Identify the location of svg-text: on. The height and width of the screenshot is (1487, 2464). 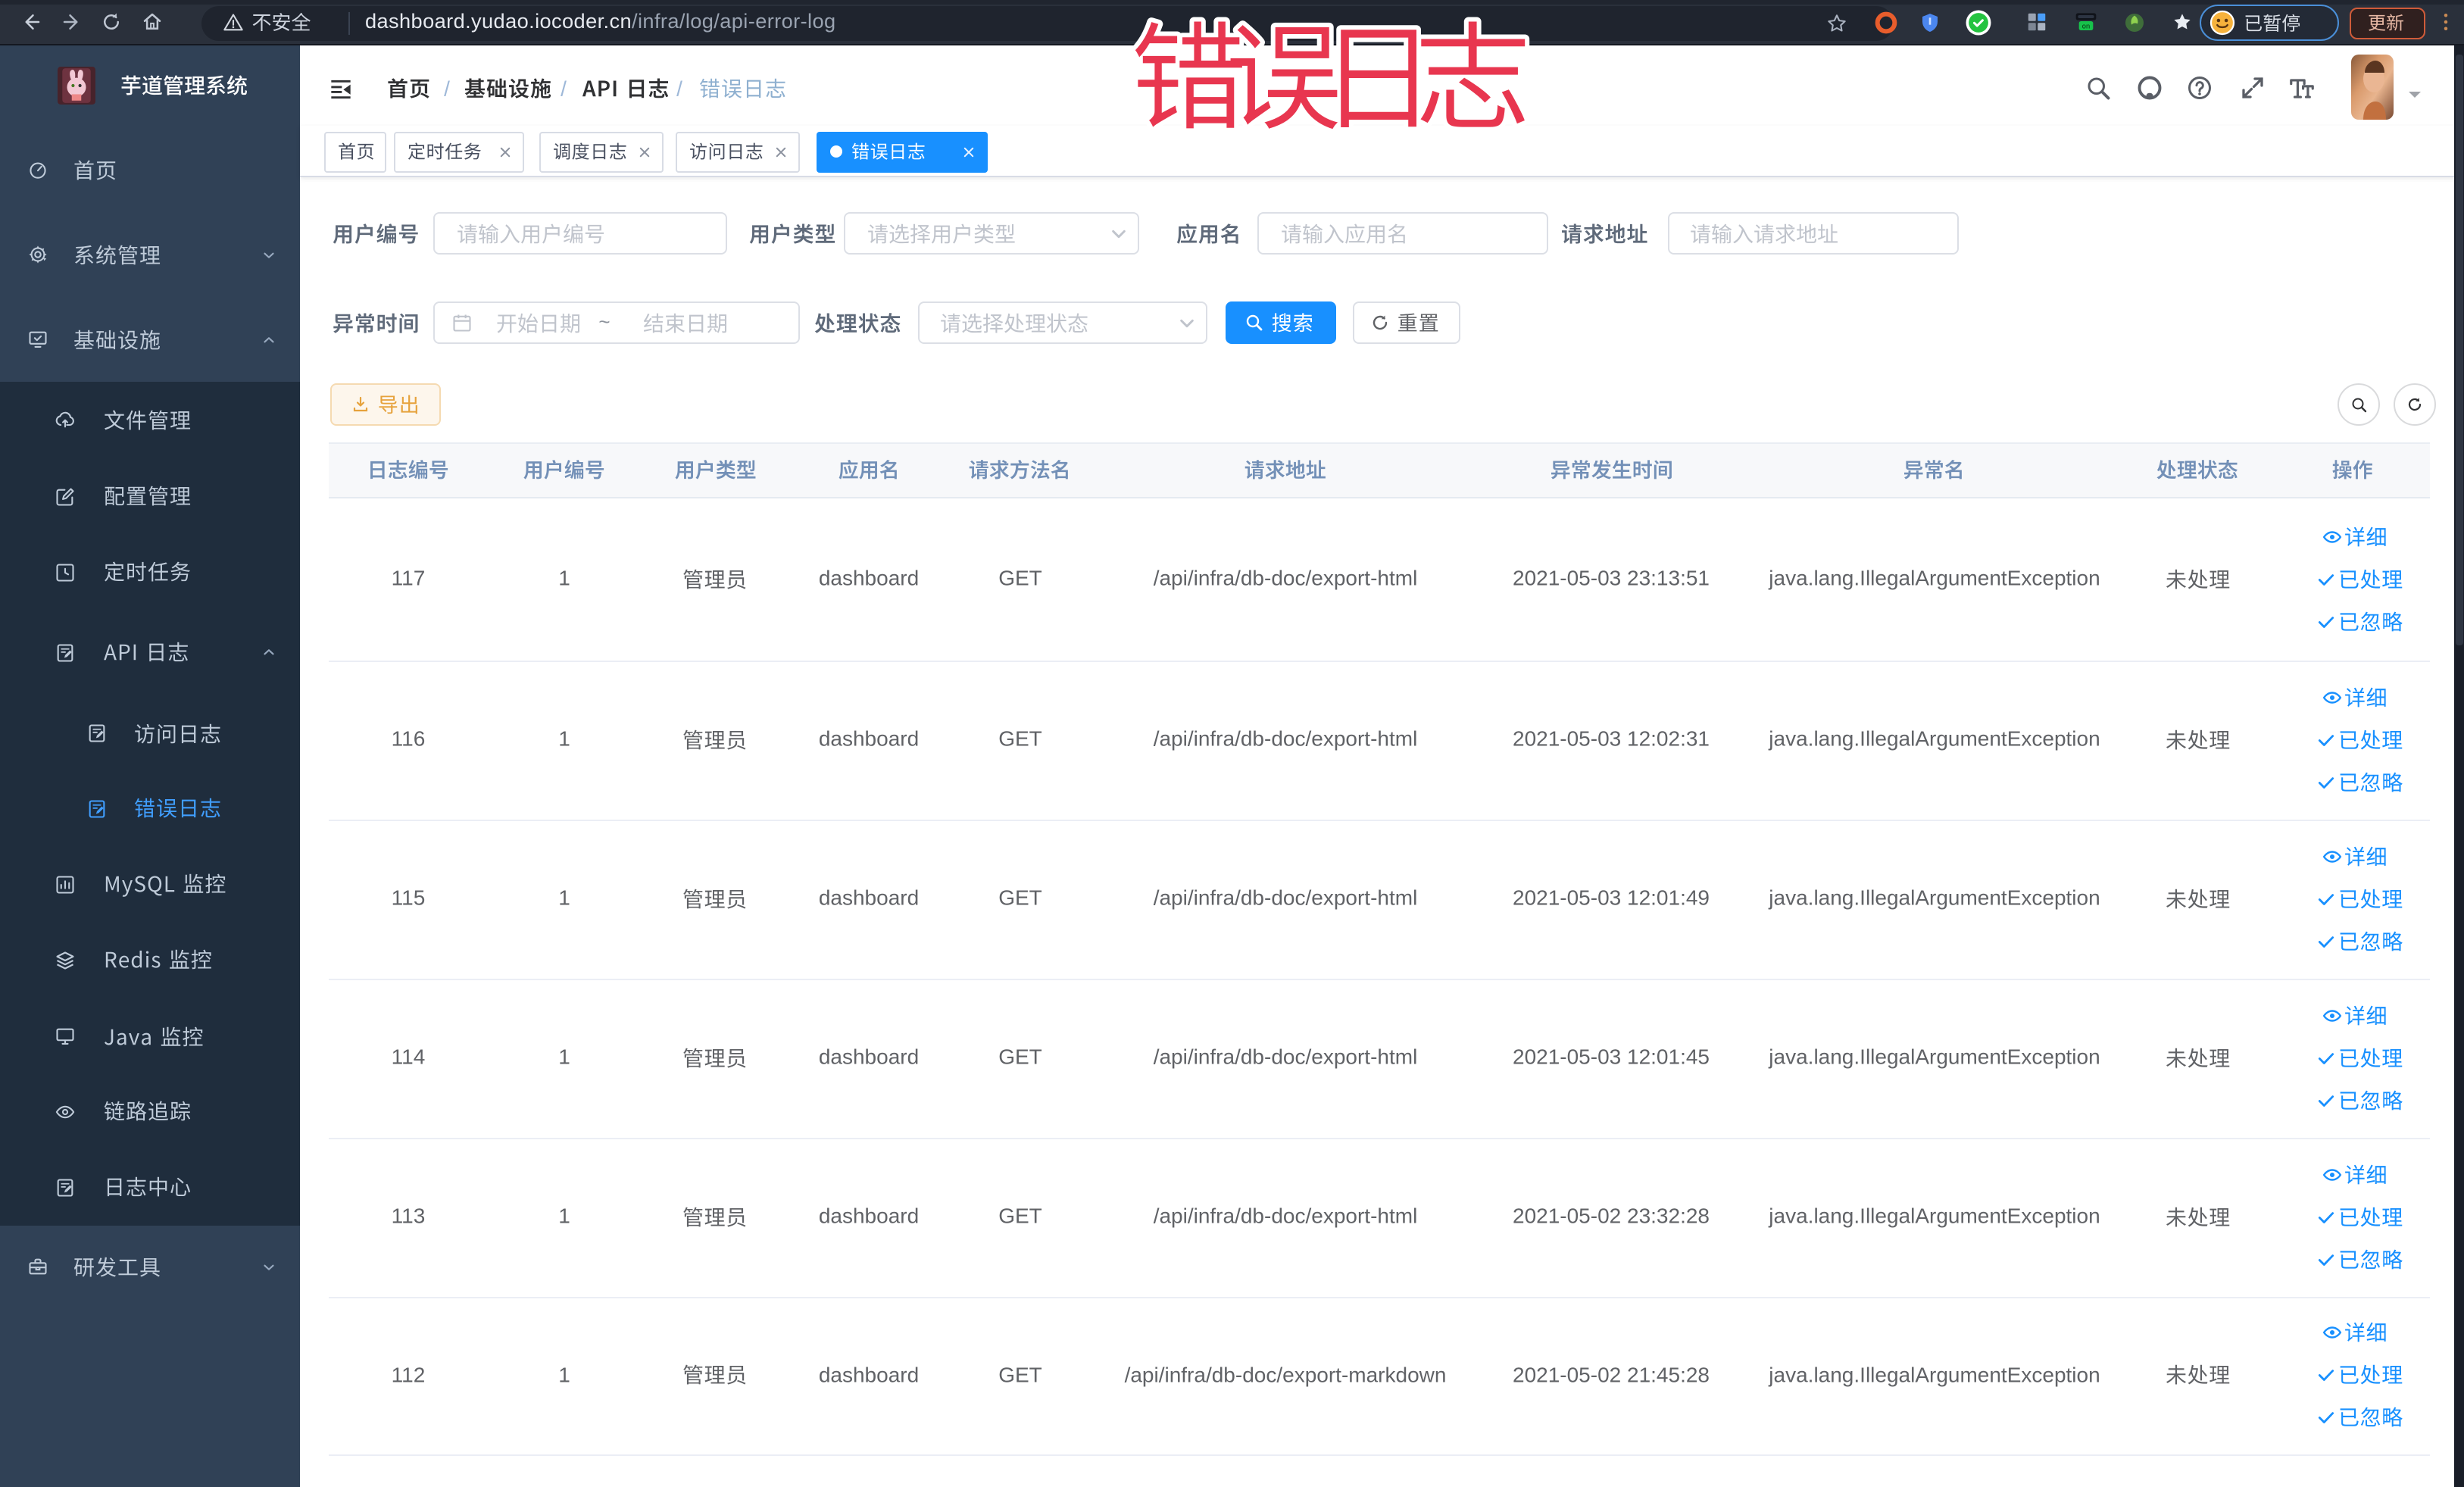
(2086, 26).